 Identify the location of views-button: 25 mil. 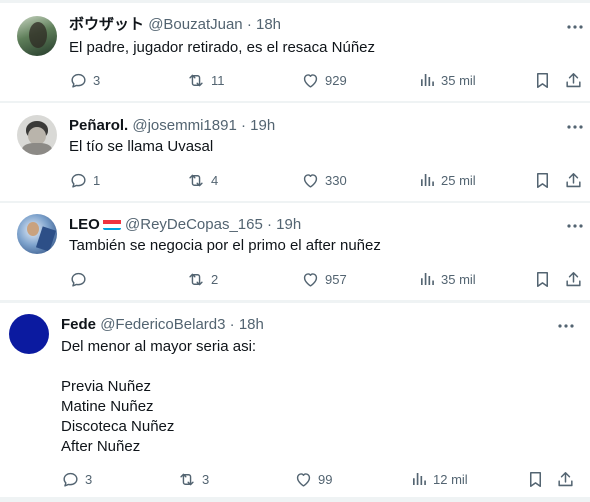
(447, 180).